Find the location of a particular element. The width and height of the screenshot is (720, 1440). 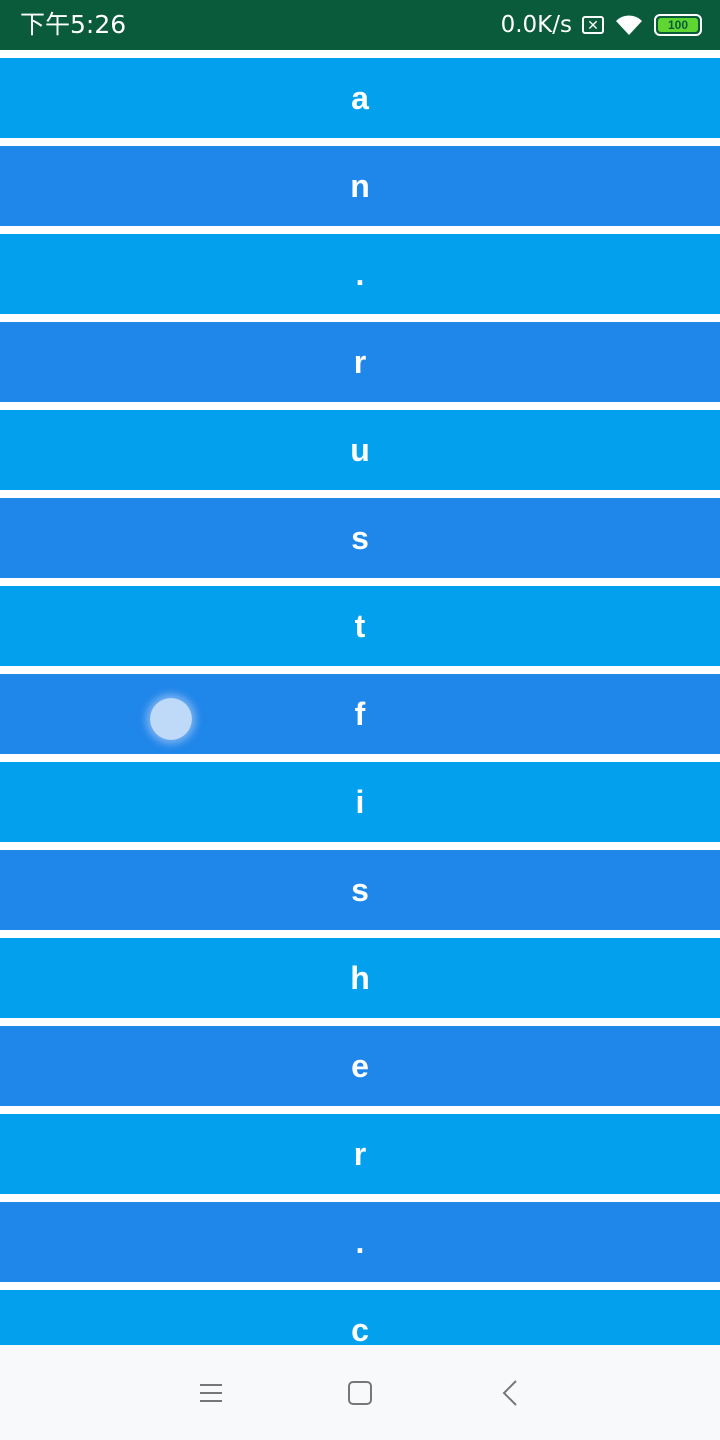

list-item: u is located at coordinates (360, 450).